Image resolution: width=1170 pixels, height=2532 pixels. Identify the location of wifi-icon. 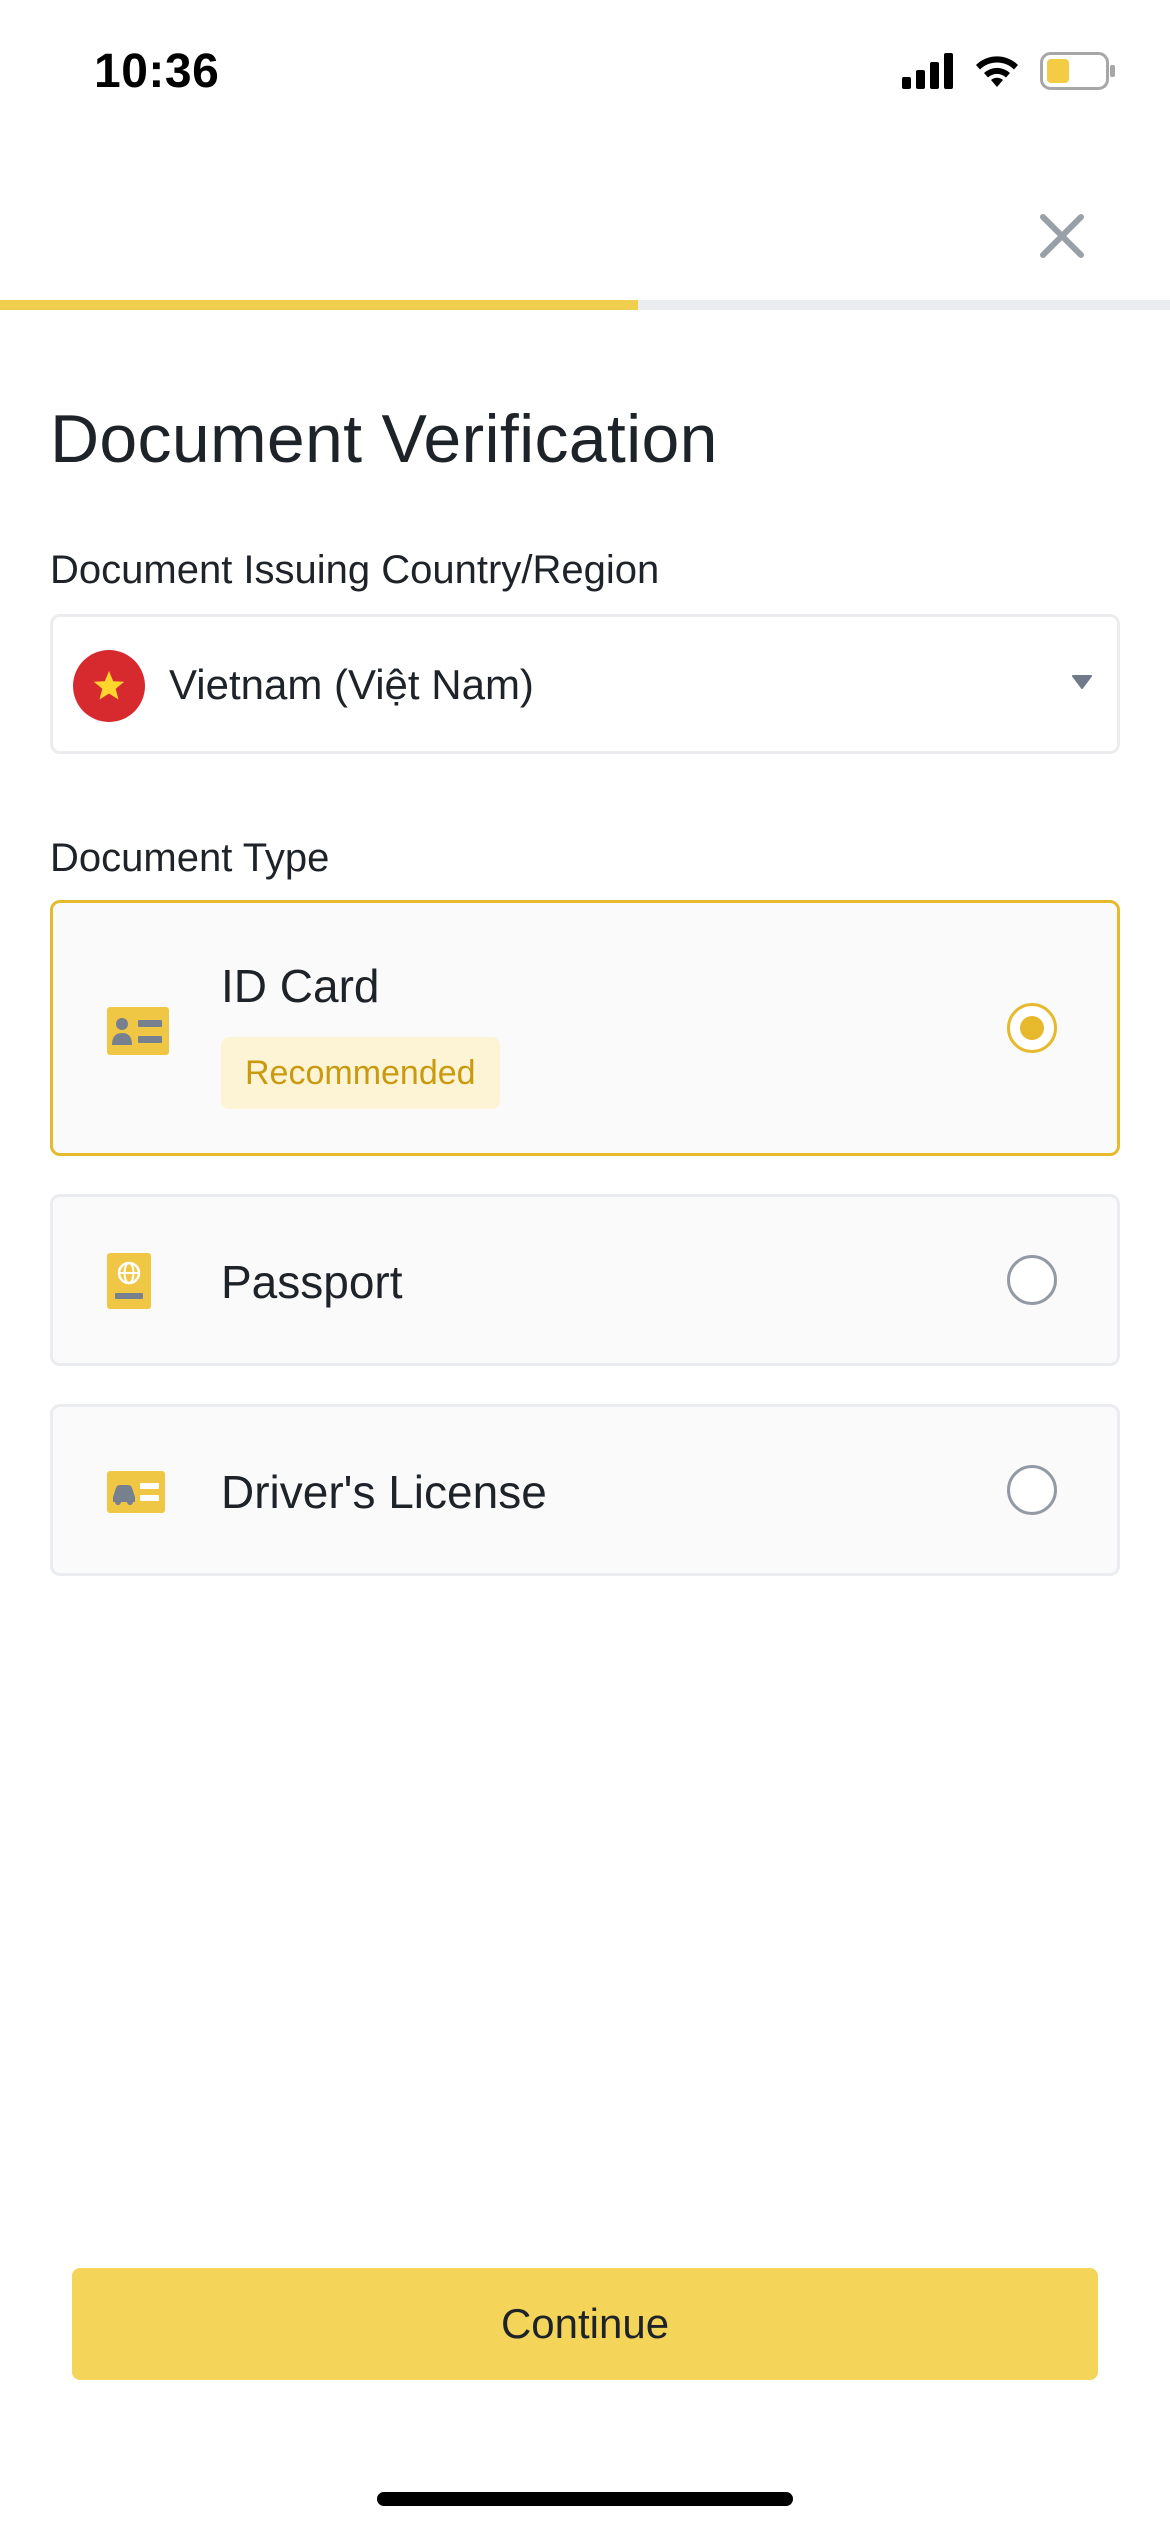
(997, 73).